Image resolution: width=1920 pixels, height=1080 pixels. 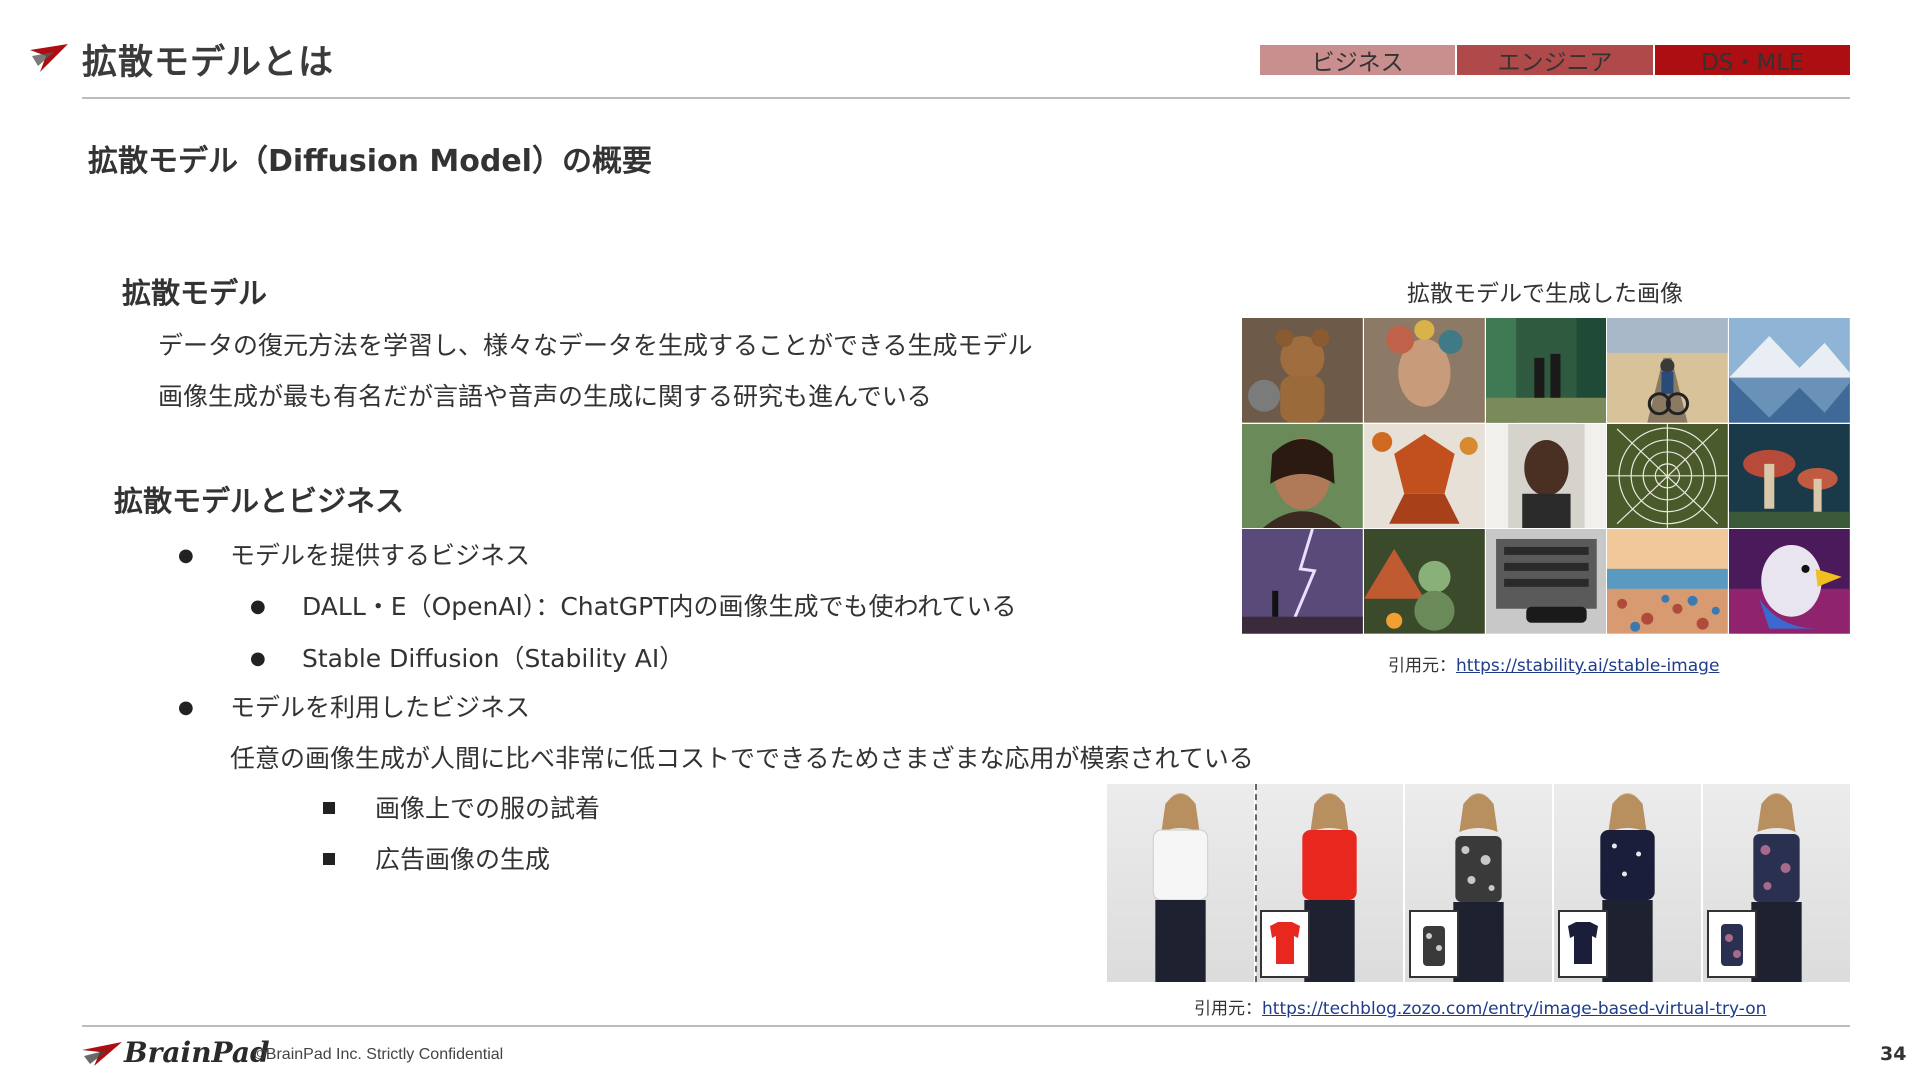 I want to click on tag-ds-mle: DS・MLE, so click(x=1751, y=60).